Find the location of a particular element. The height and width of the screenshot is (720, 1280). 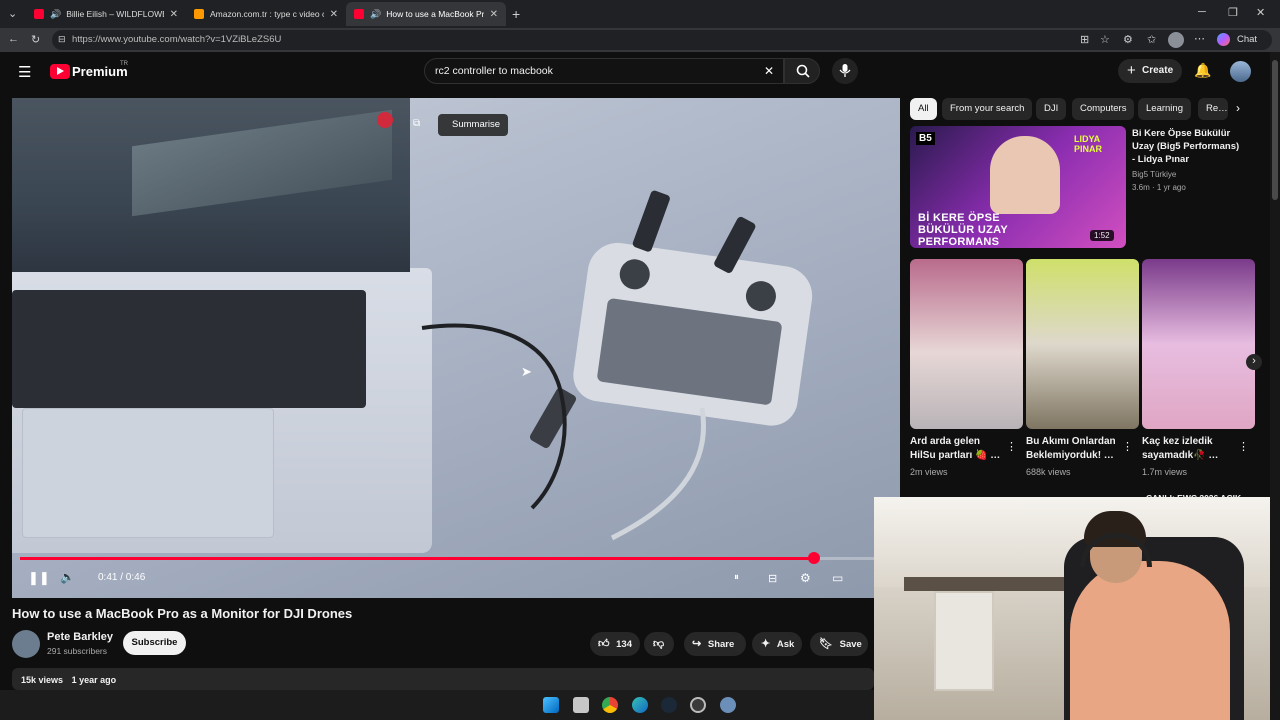

thumbs-down-icon: 👎︎ is located at coordinates (659, 644).